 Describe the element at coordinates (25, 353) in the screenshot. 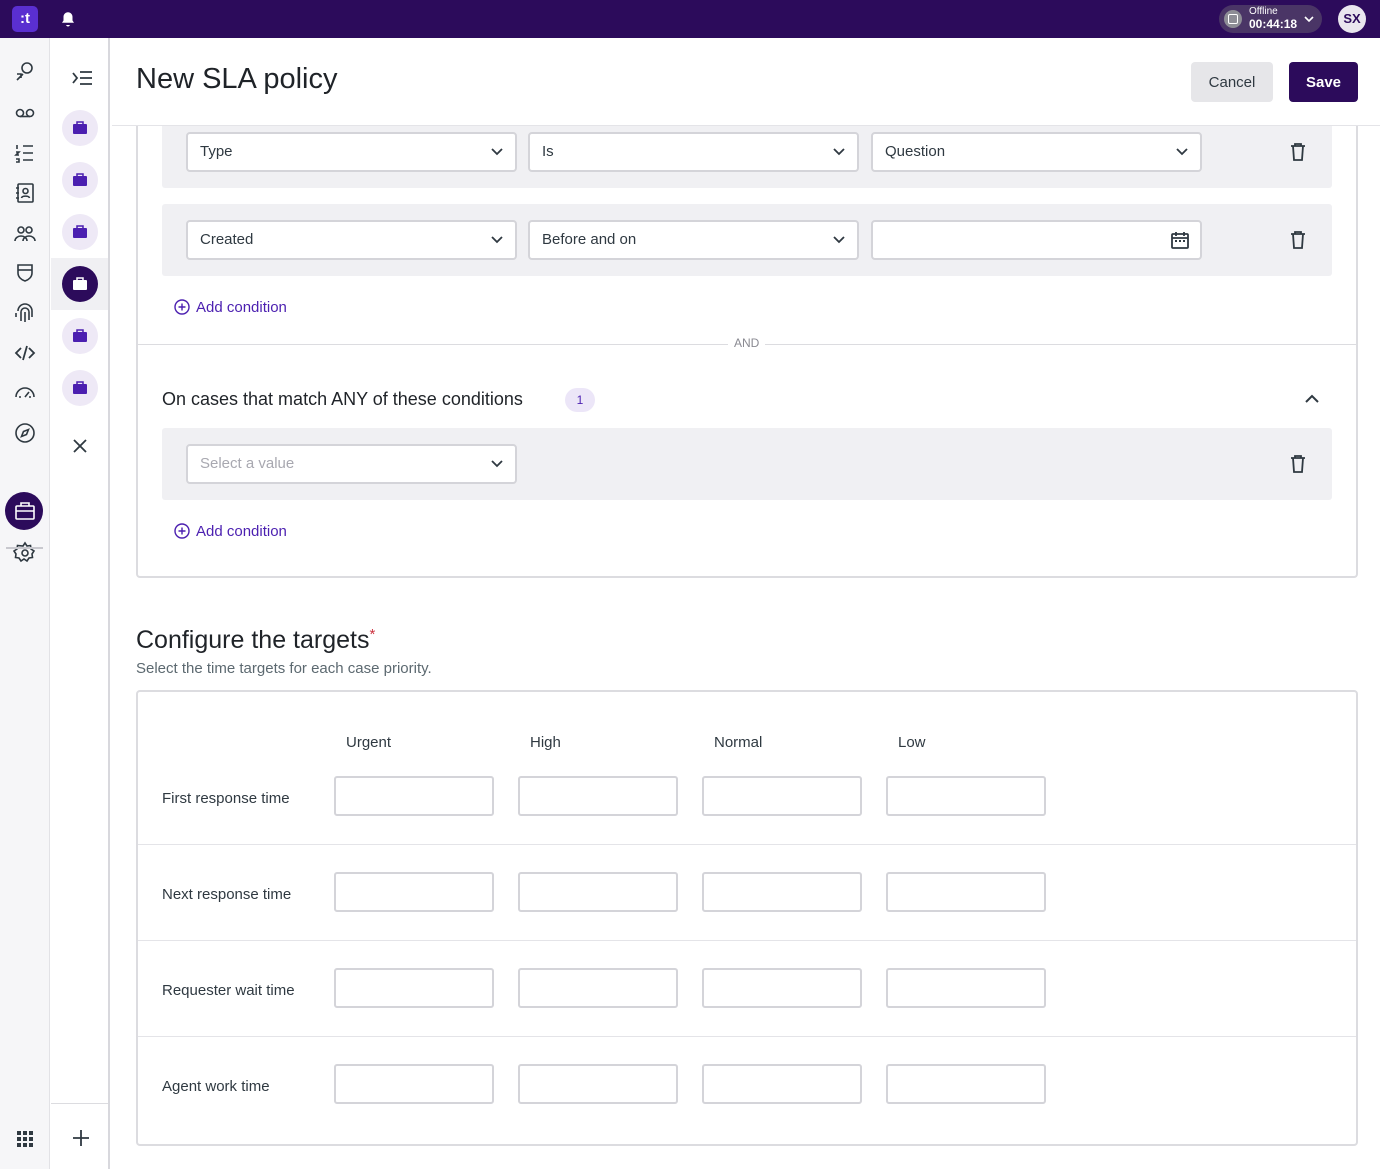

I see `code-icon` at that location.